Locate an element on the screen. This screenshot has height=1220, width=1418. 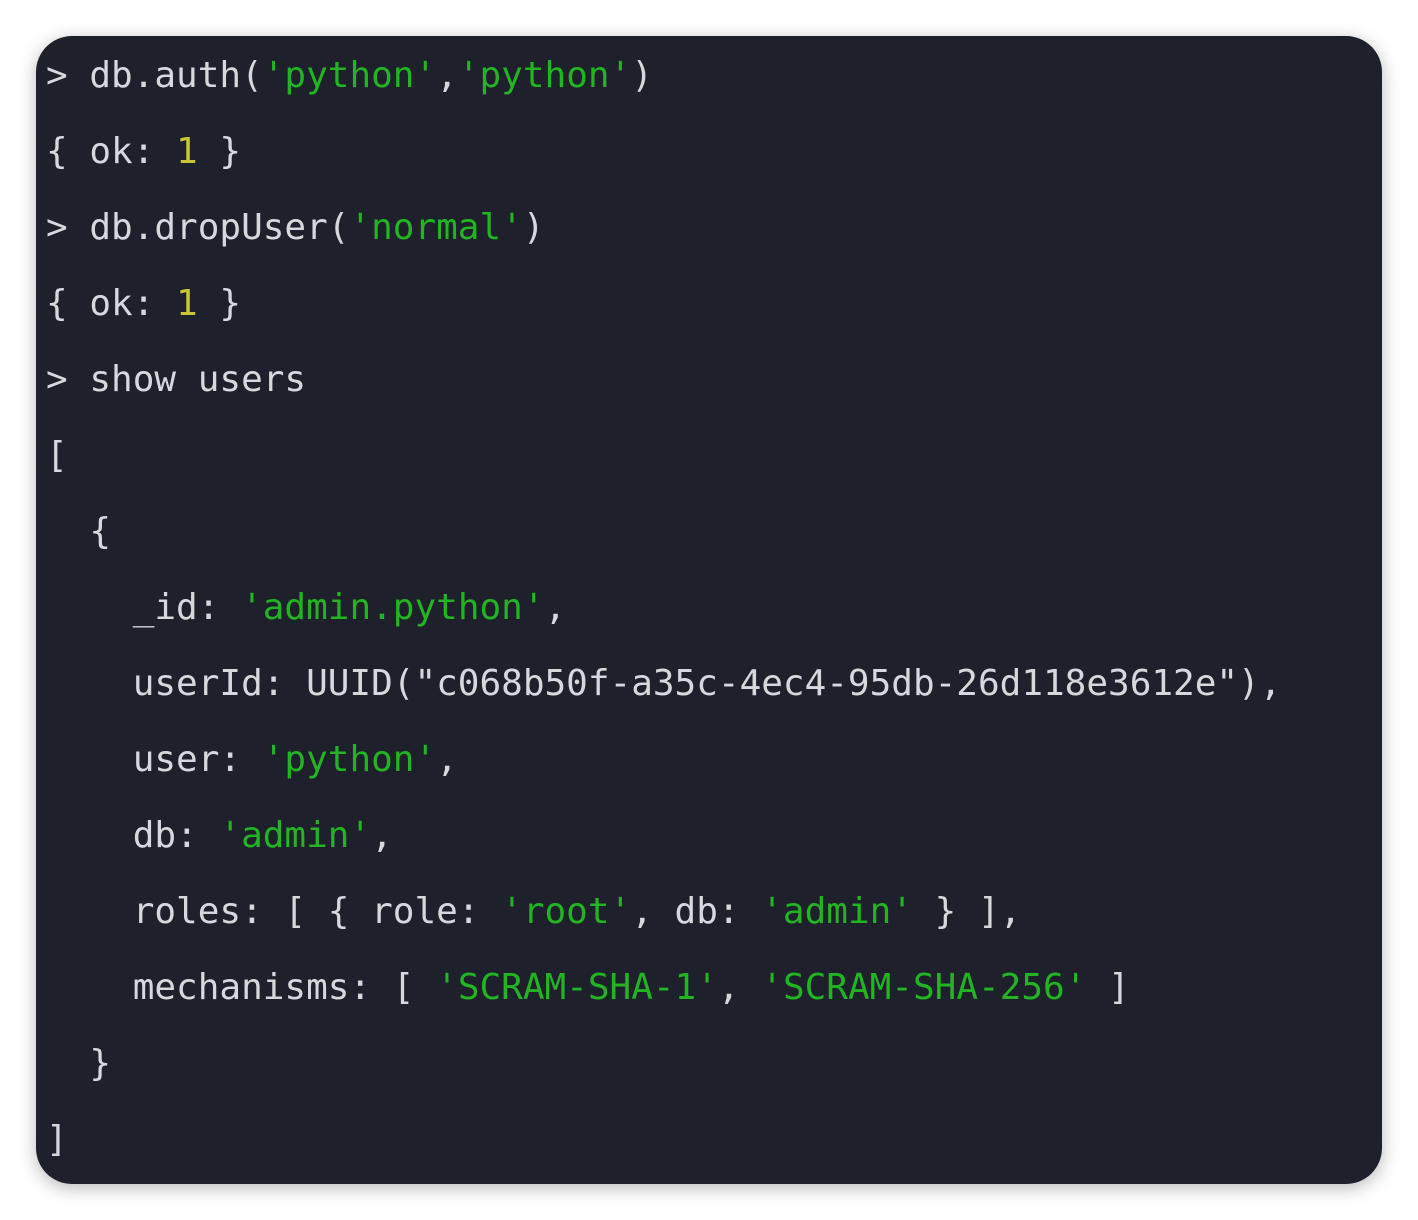
terminal-line: > db.dropUser('normal') is located at coordinates (295, 228).